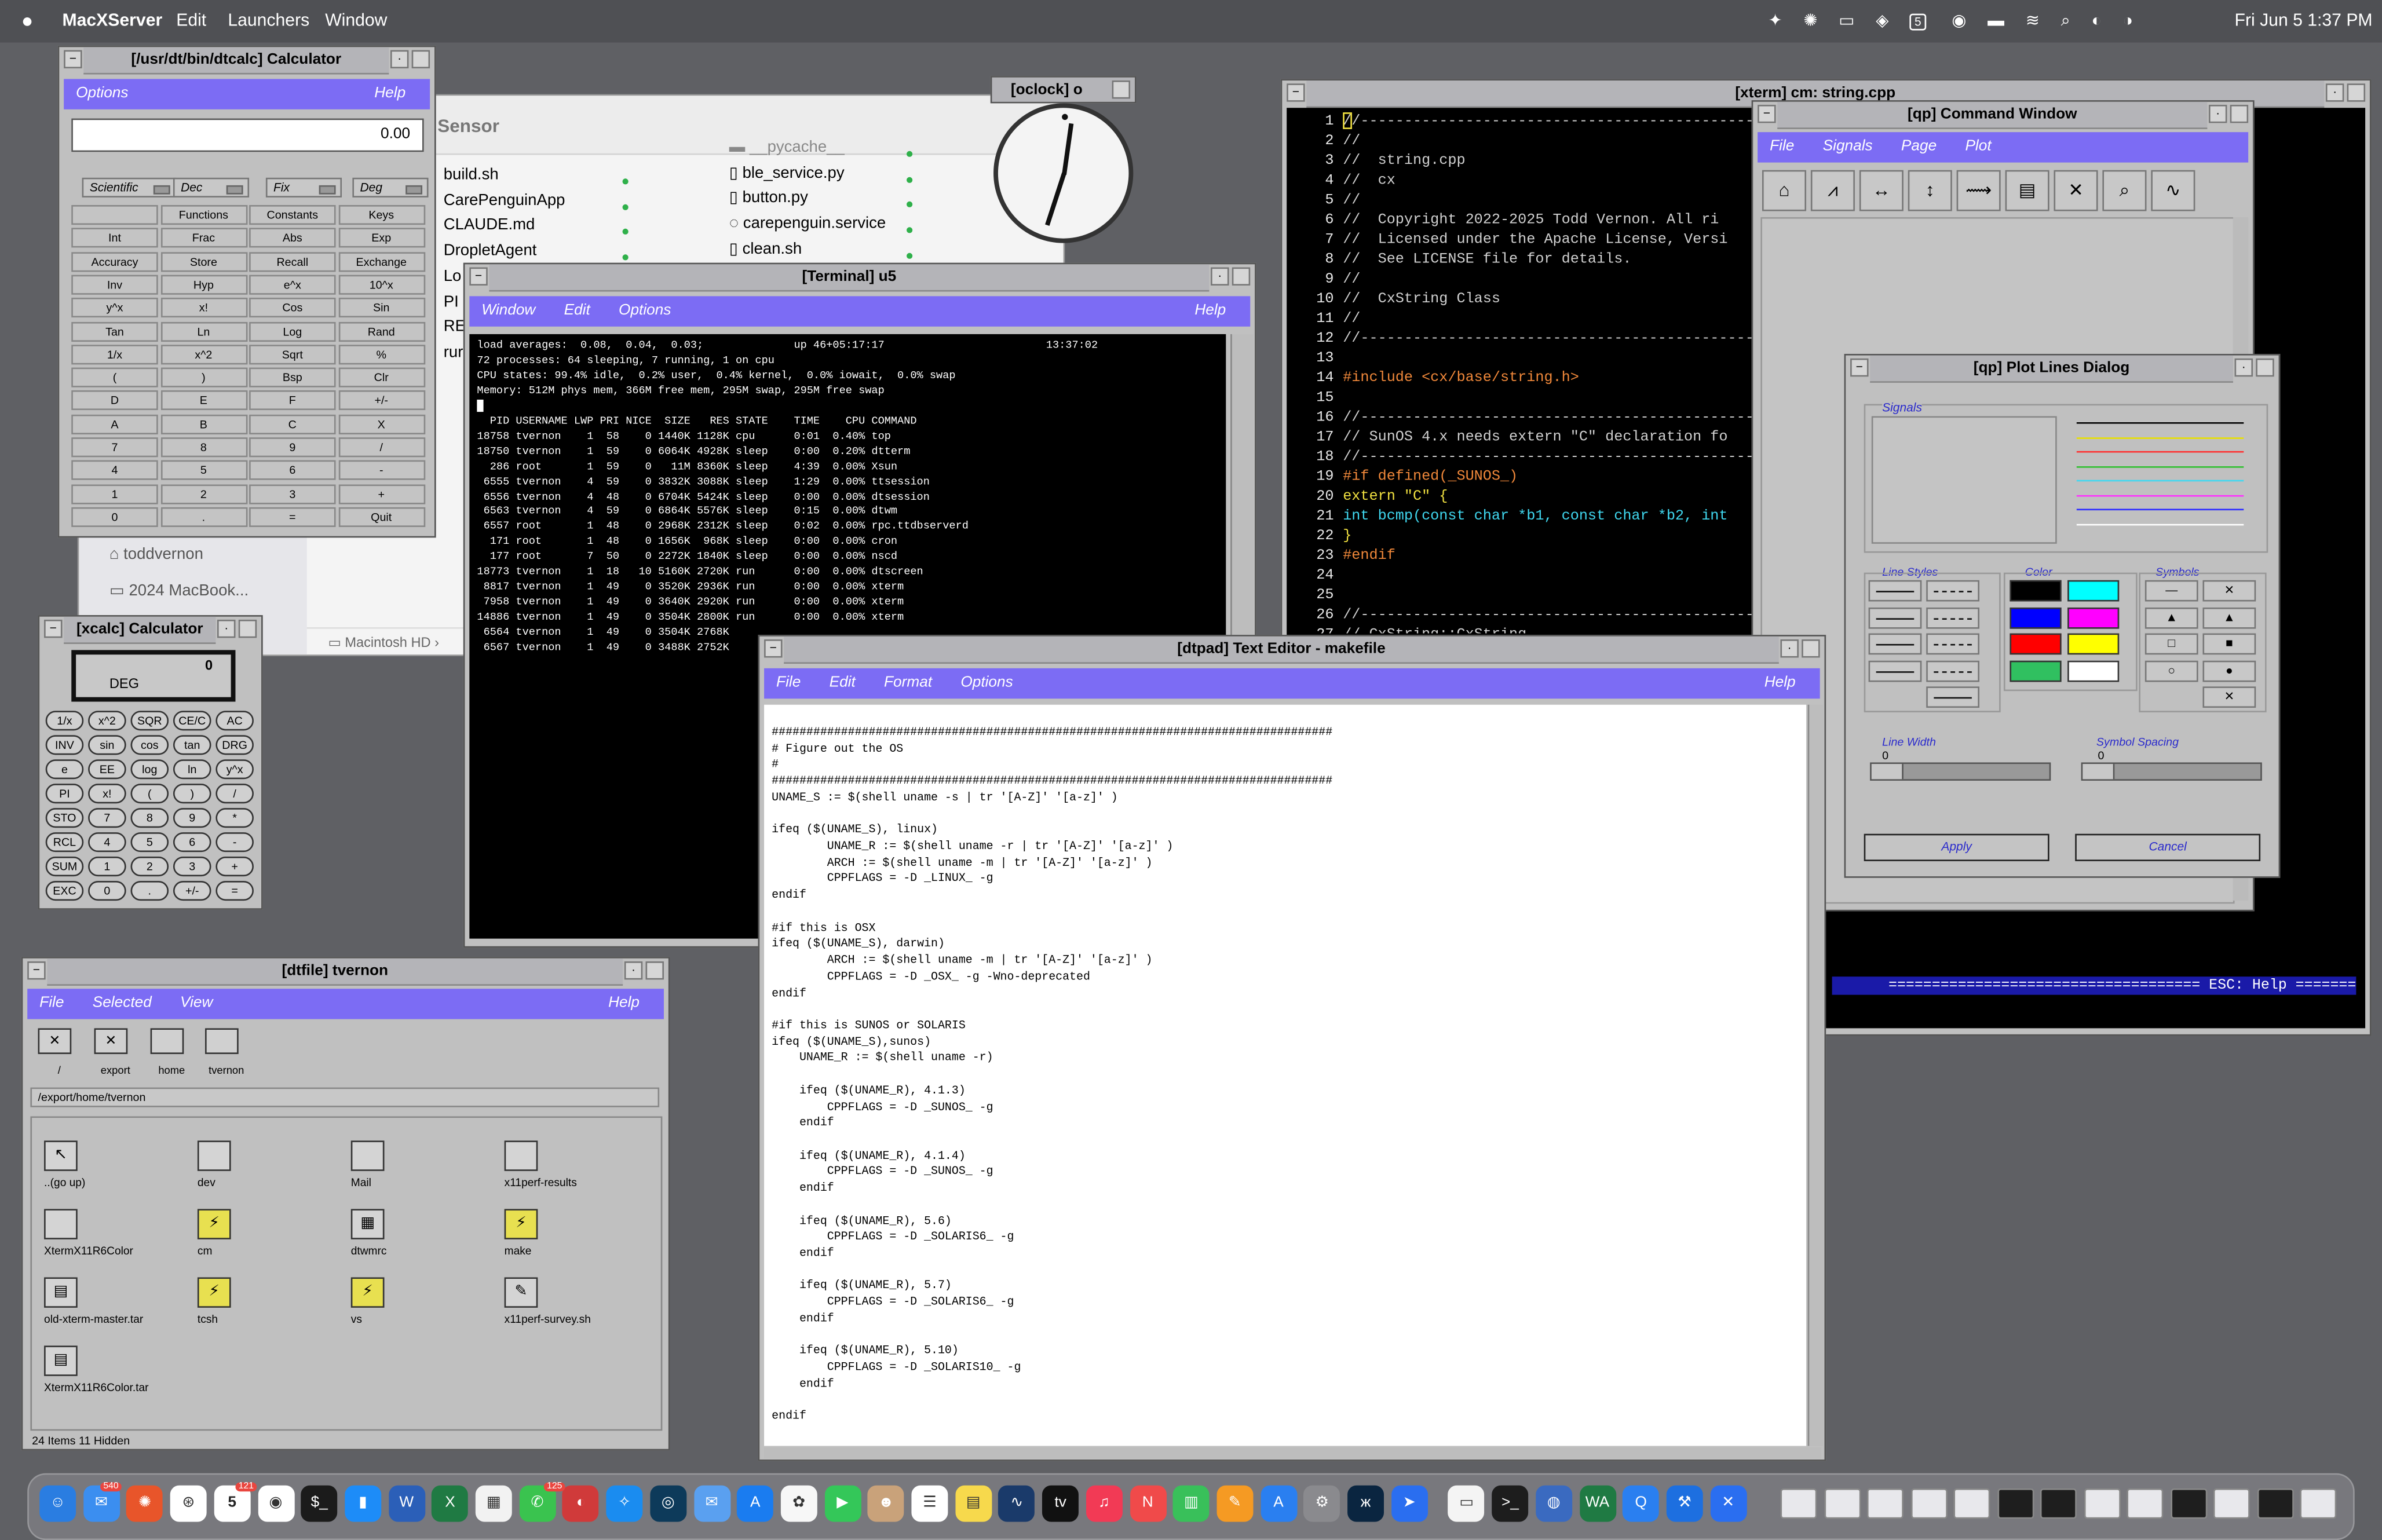  I want to click on calc-key: Quit, so click(381, 517).